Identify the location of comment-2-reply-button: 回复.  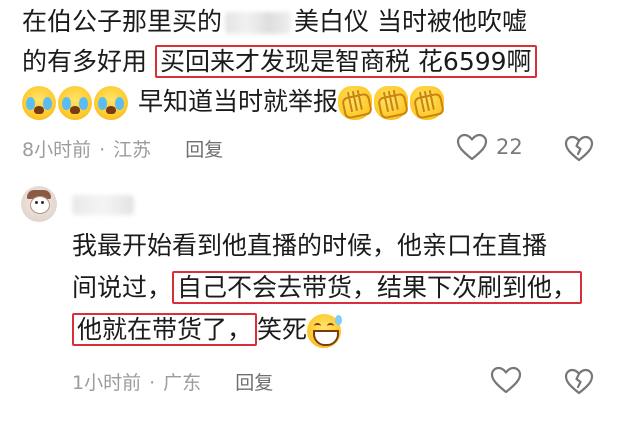
(254, 383).